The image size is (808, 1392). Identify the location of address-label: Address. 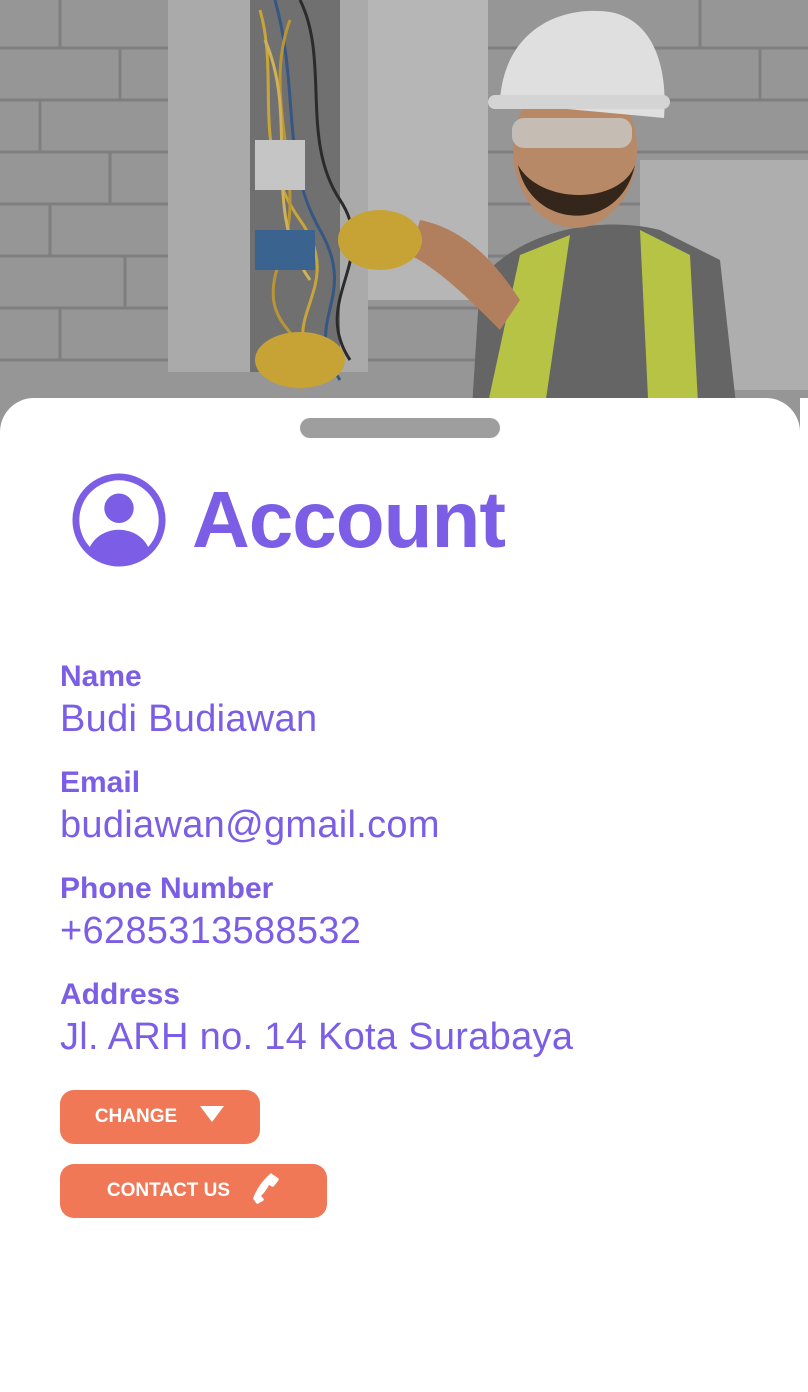
(120, 994).